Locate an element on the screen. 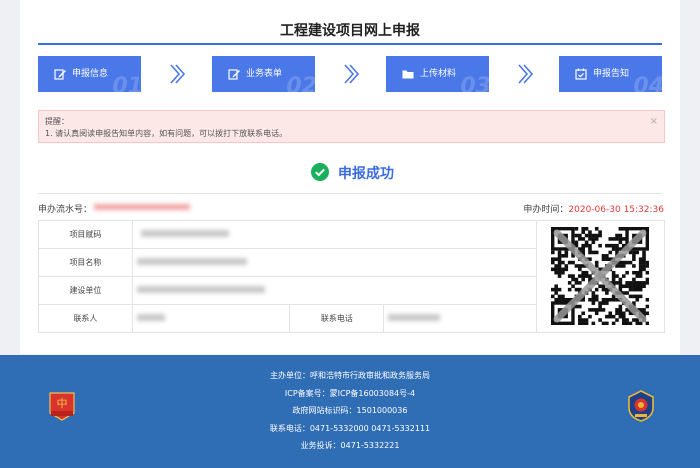 This screenshot has height=468, width=700. divider is located at coordinates (350, 193).